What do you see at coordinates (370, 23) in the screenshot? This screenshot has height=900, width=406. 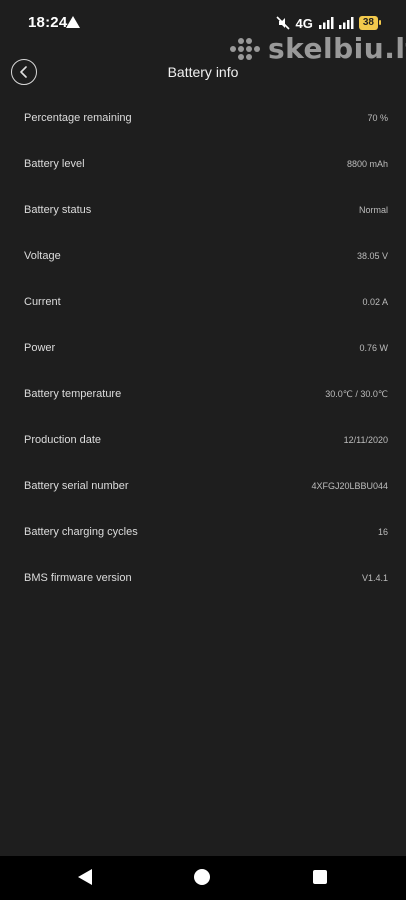 I see `battery-level-badge: 38` at bounding box center [370, 23].